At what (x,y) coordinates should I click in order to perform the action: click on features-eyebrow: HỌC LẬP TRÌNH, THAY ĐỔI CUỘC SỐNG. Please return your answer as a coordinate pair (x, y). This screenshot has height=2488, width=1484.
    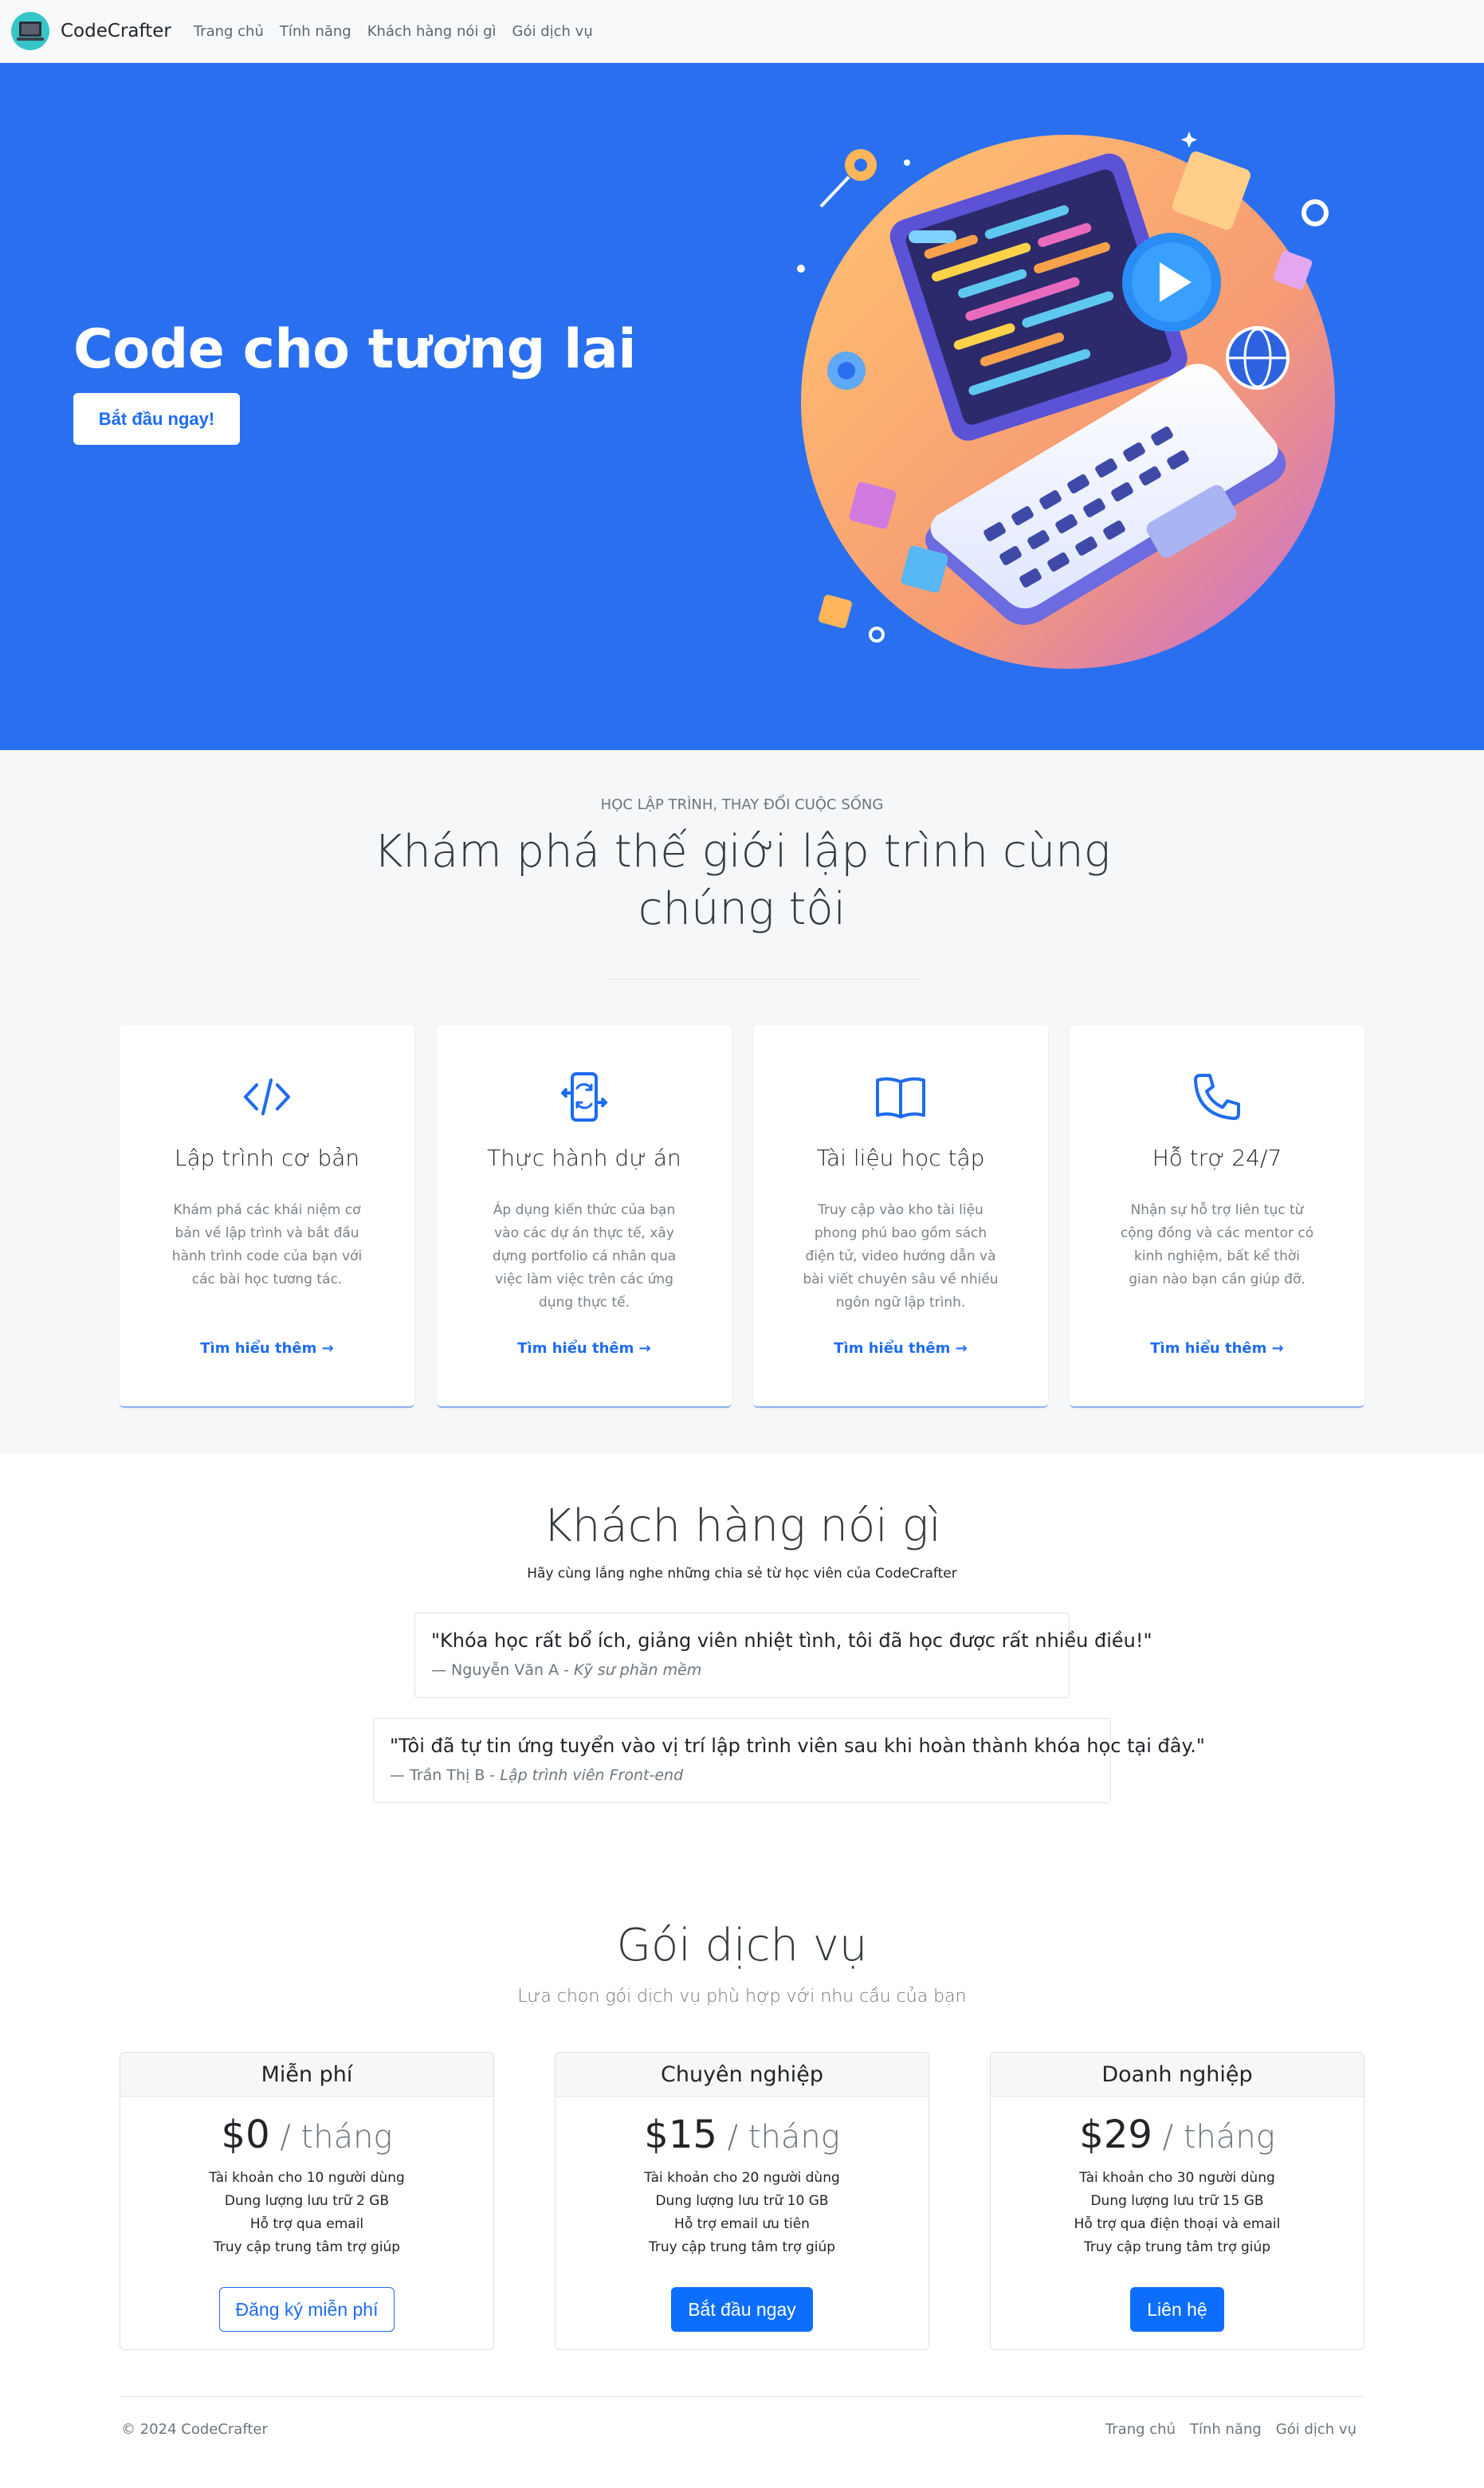
    Looking at the image, I should click on (742, 804).